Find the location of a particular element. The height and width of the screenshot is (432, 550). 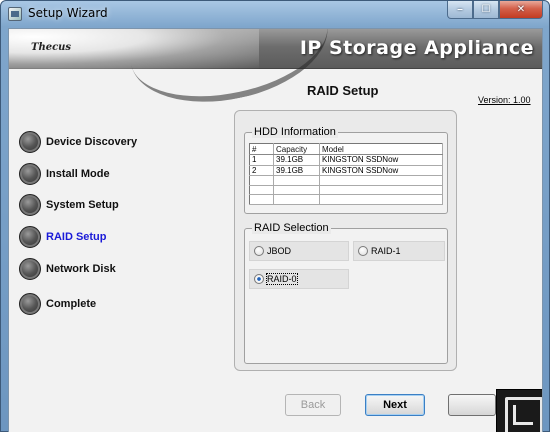

table-row: 1 39.1GB KINGSTON SSDNow is located at coordinates (346, 160).